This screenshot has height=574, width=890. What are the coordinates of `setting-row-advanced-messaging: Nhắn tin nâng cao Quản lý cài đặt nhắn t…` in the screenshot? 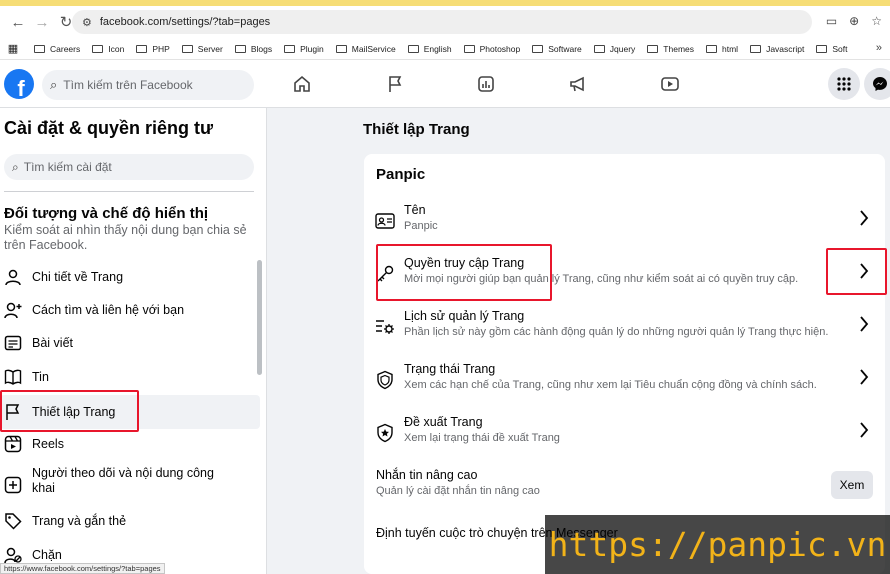 It's located at (458, 482).